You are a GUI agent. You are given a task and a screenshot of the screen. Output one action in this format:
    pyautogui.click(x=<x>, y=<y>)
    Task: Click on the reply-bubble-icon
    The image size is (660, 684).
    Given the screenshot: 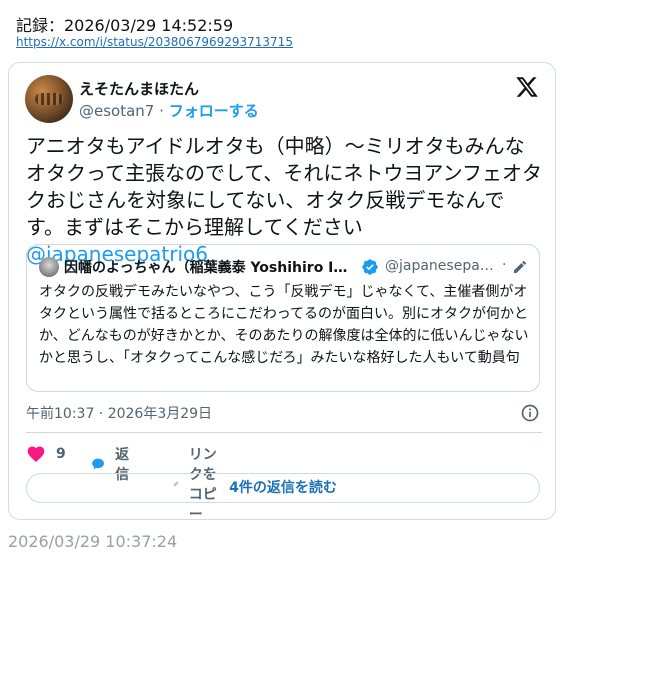 What is the action you would take?
    pyautogui.click(x=98, y=464)
    